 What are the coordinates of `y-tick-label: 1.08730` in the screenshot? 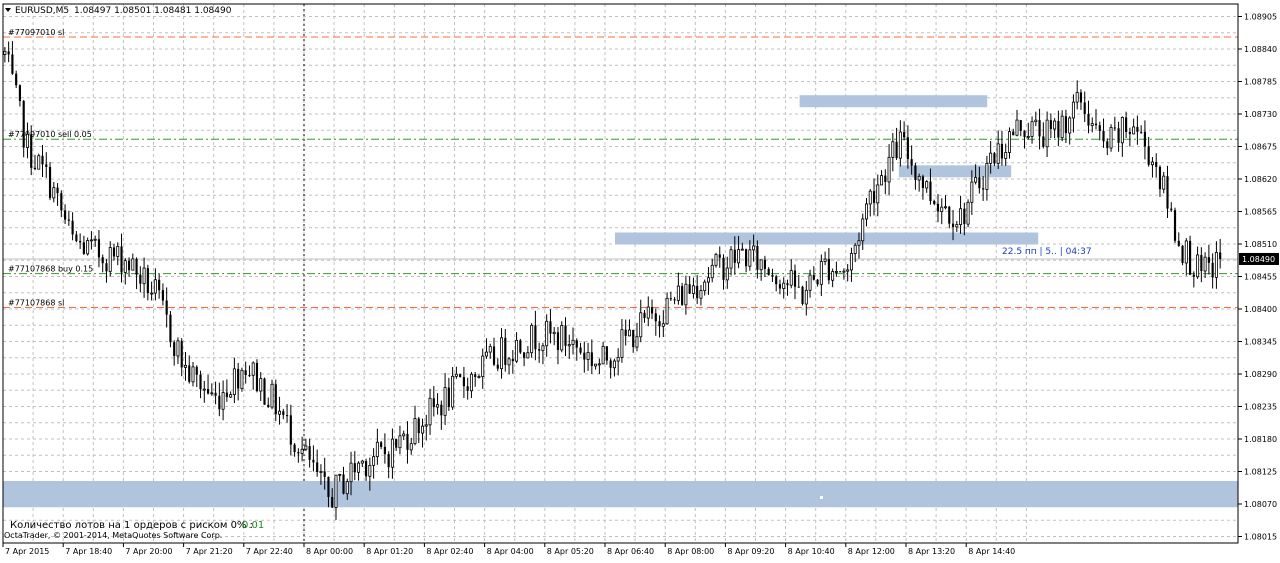 It's located at (1260, 114).